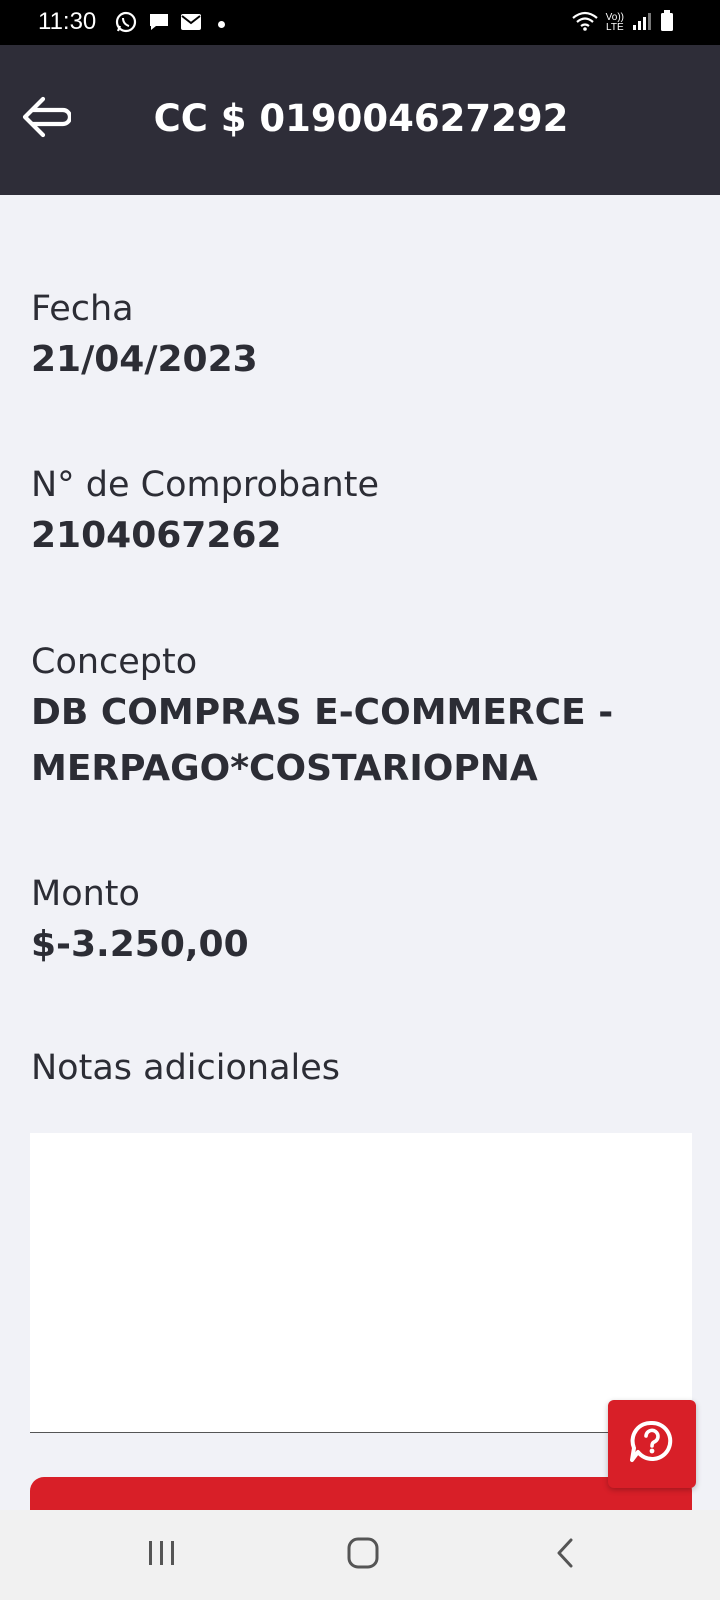 This screenshot has width=720, height=1600. I want to click on concepto-label: Concepto, so click(114, 662).